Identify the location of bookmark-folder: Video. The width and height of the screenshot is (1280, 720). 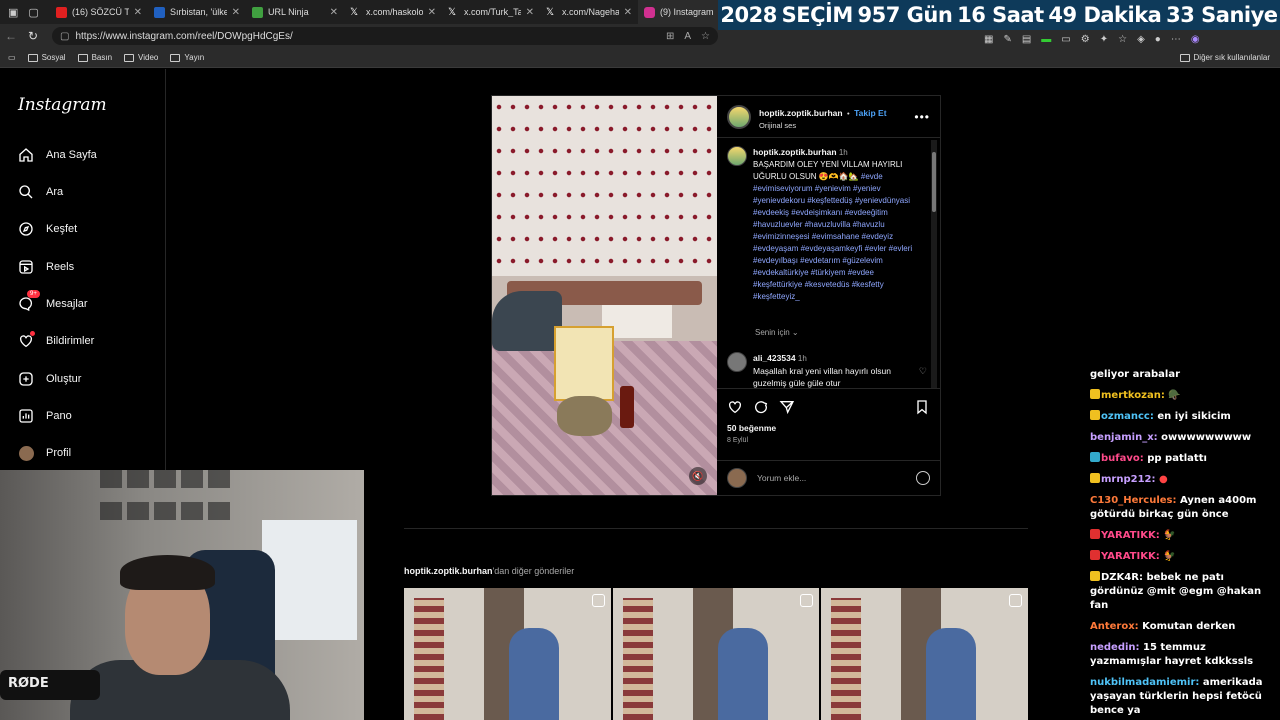
(141, 57).